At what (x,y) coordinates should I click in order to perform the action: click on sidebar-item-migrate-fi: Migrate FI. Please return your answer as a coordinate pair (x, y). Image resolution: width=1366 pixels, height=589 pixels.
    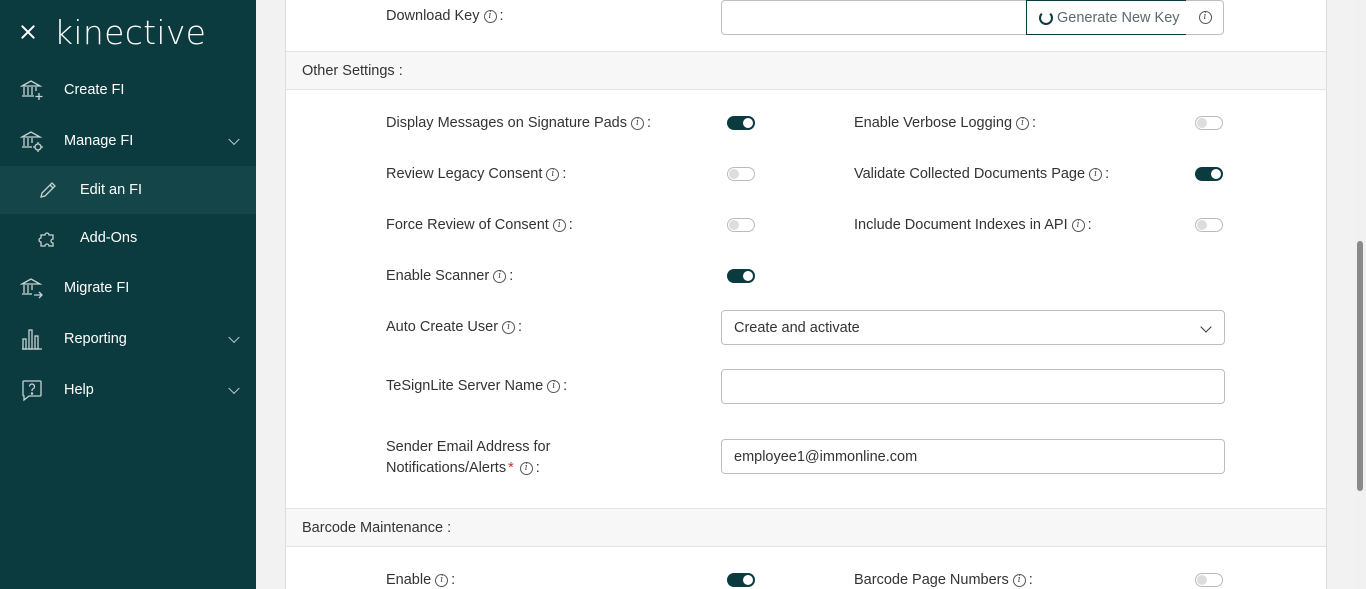
    Looking at the image, I should click on (128, 287).